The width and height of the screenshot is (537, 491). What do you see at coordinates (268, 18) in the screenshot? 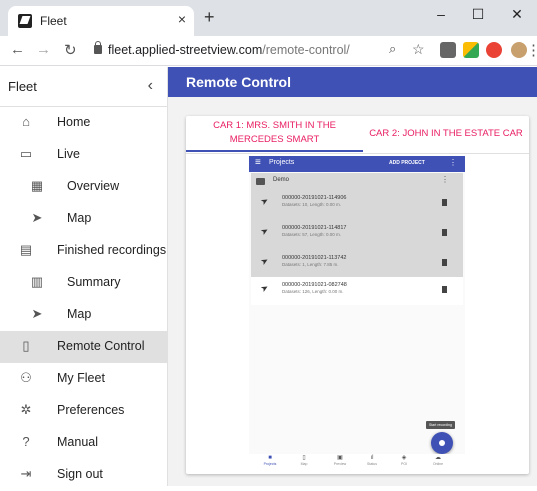
I see `browser-tab-strip: Fleet × + – ☐ ✕` at bounding box center [268, 18].